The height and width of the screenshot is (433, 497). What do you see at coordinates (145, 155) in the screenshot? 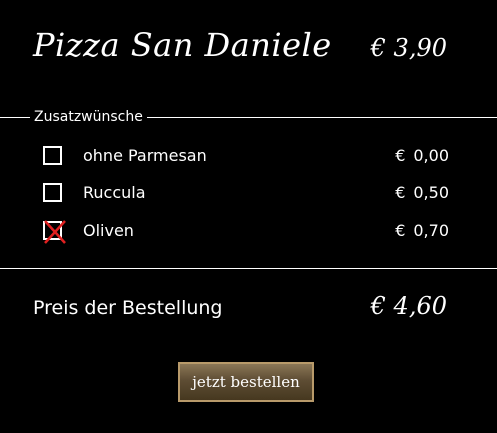
I see `option-label: ohne Parmesan` at bounding box center [145, 155].